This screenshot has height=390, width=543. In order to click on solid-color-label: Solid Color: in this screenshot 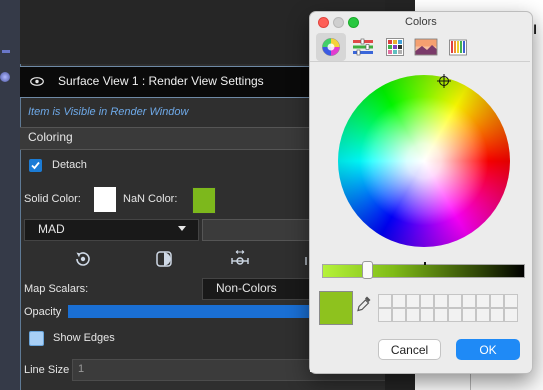, I will do `click(52, 199)`.